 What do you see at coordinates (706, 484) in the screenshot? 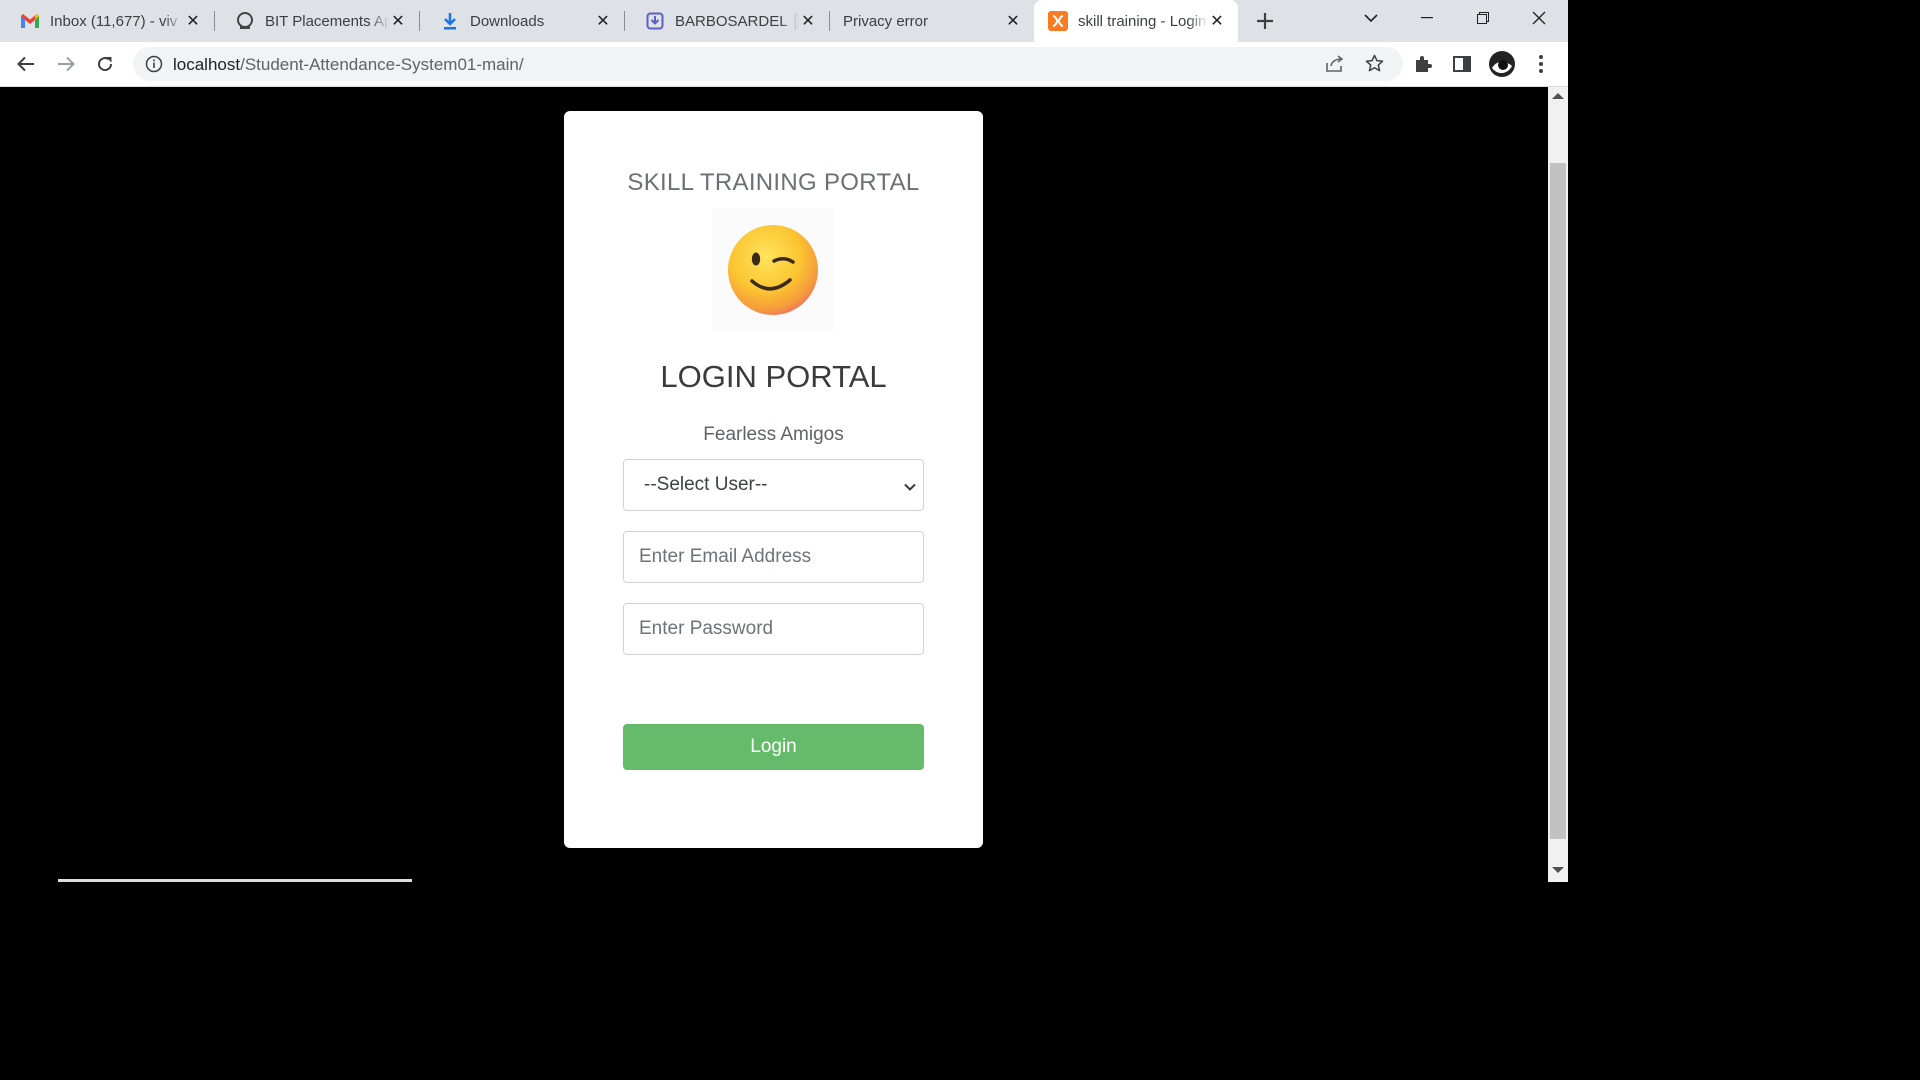
I see `select-user-value: --Select User--` at bounding box center [706, 484].